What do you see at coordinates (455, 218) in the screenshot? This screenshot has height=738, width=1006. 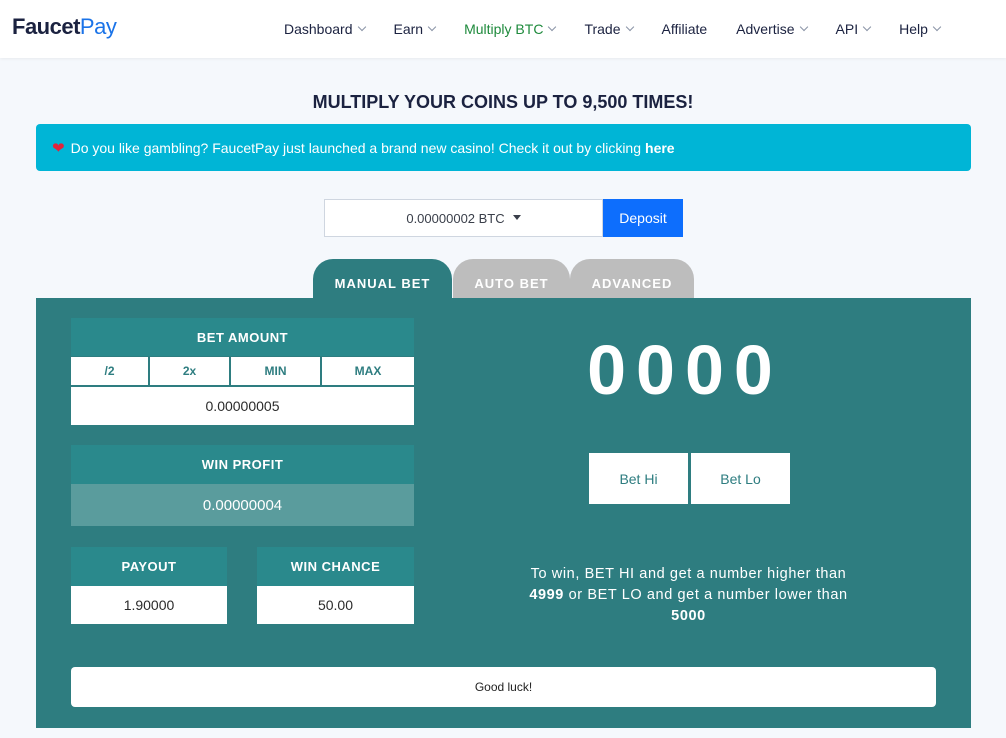 I see `currency-balance: 0.00000002 BTC` at bounding box center [455, 218].